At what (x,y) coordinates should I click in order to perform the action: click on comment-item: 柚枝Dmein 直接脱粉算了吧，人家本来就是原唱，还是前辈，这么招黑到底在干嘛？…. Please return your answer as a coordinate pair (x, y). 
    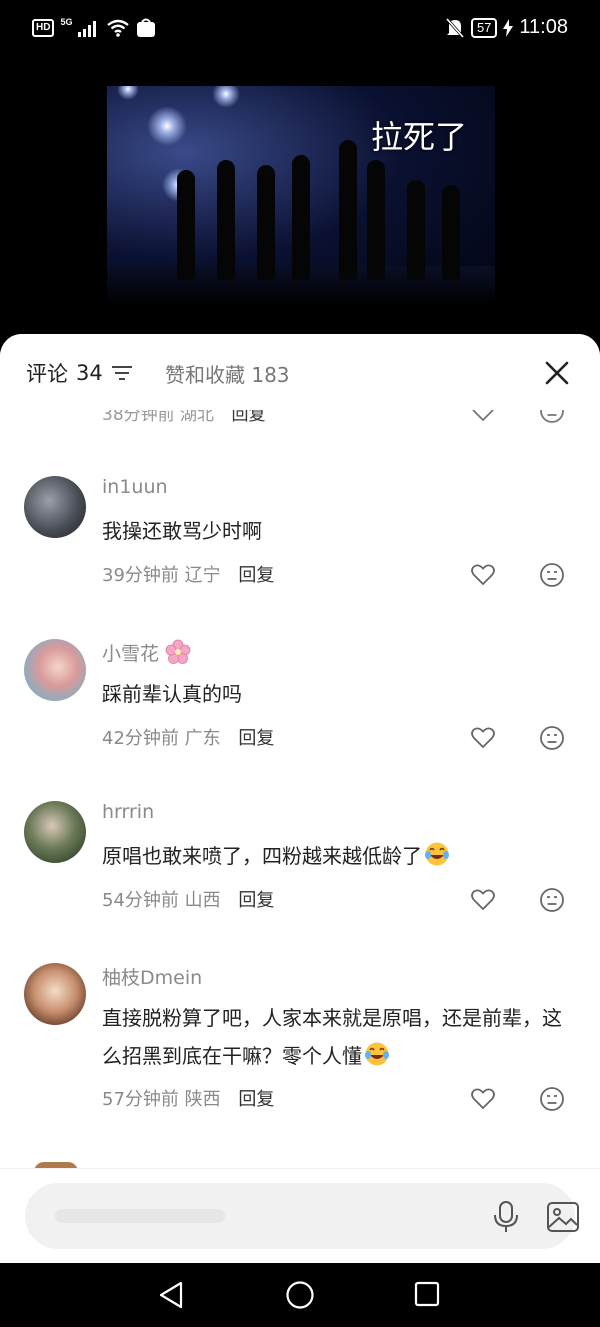
    Looking at the image, I should click on (300, 1058).